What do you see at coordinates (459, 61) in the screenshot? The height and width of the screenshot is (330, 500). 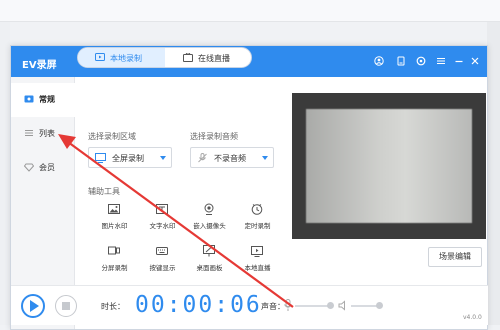 I see `minimize-icon` at bounding box center [459, 61].